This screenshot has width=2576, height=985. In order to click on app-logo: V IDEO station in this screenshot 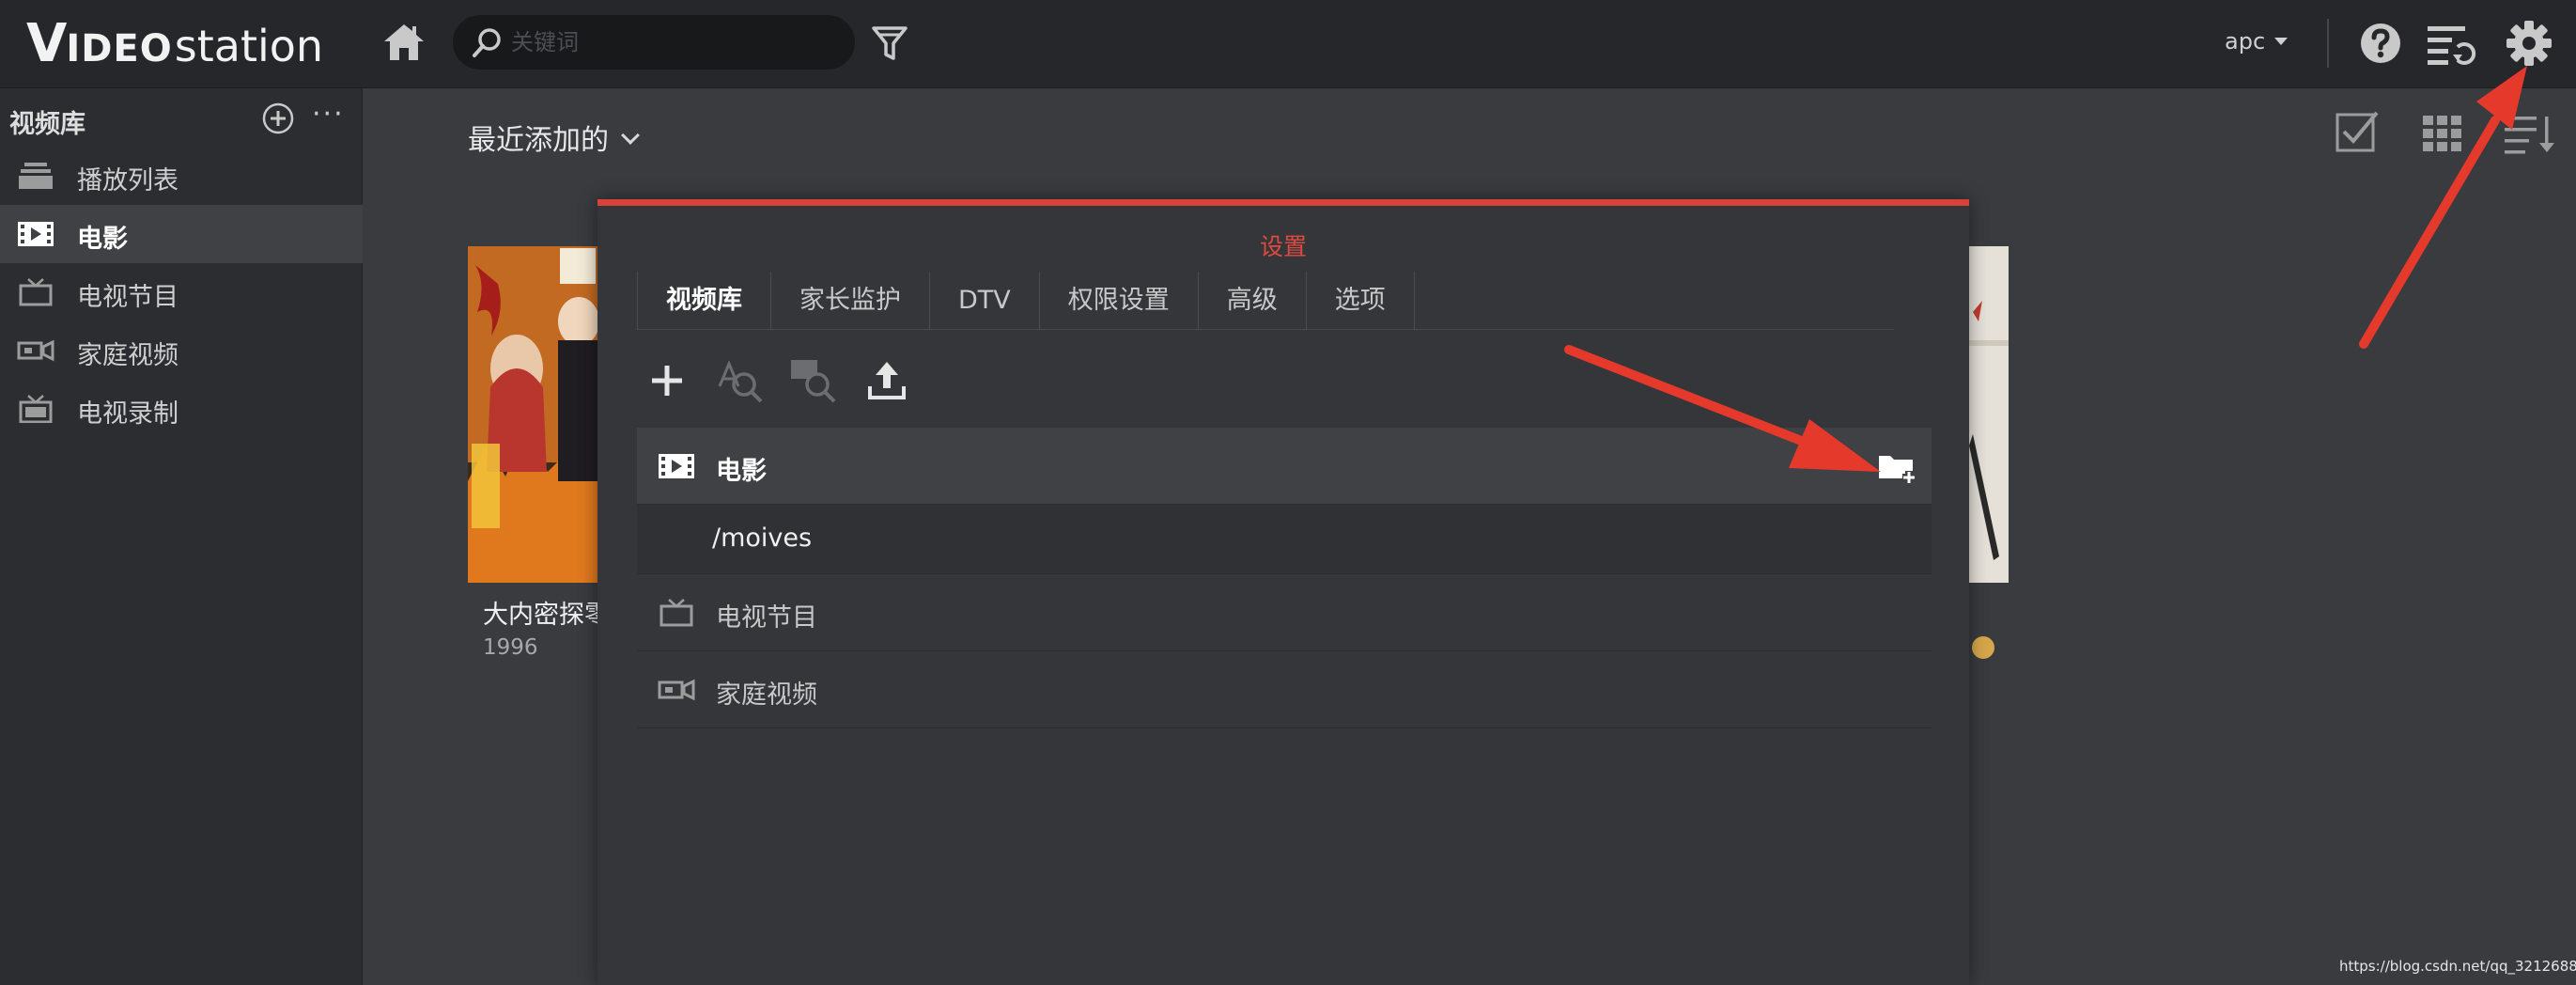, I will do `click(175, 44)`.